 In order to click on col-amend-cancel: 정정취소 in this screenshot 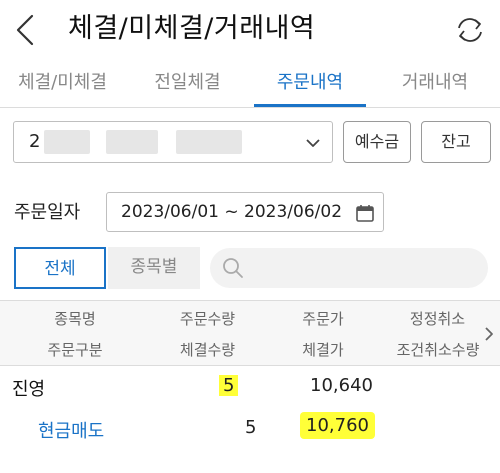, I will do `click(437, 319)`.